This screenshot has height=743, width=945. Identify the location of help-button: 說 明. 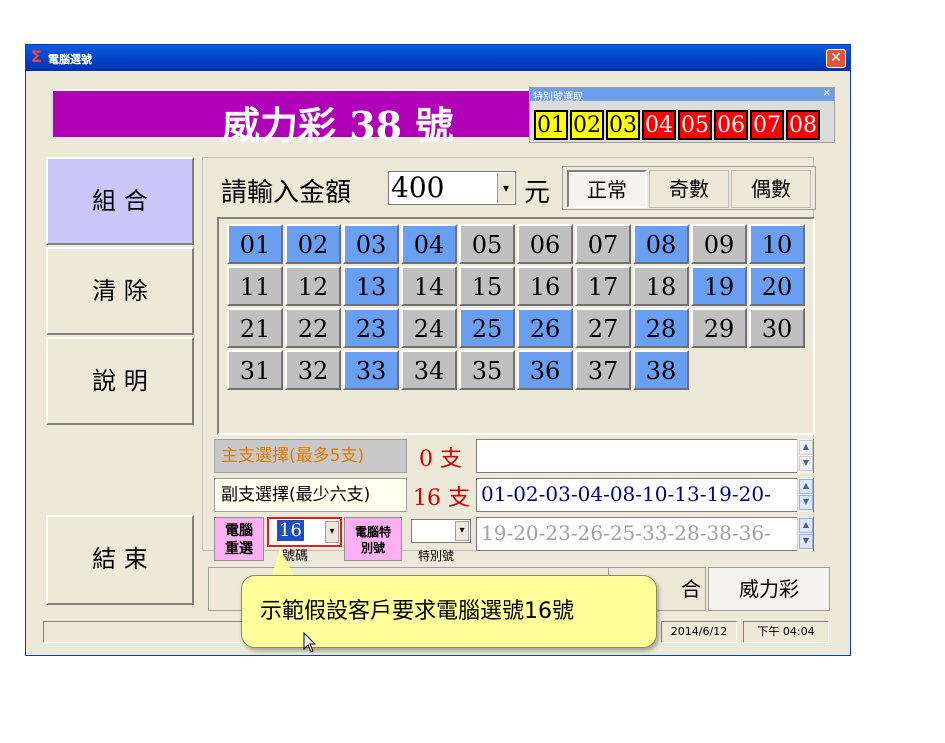
(120, 381).